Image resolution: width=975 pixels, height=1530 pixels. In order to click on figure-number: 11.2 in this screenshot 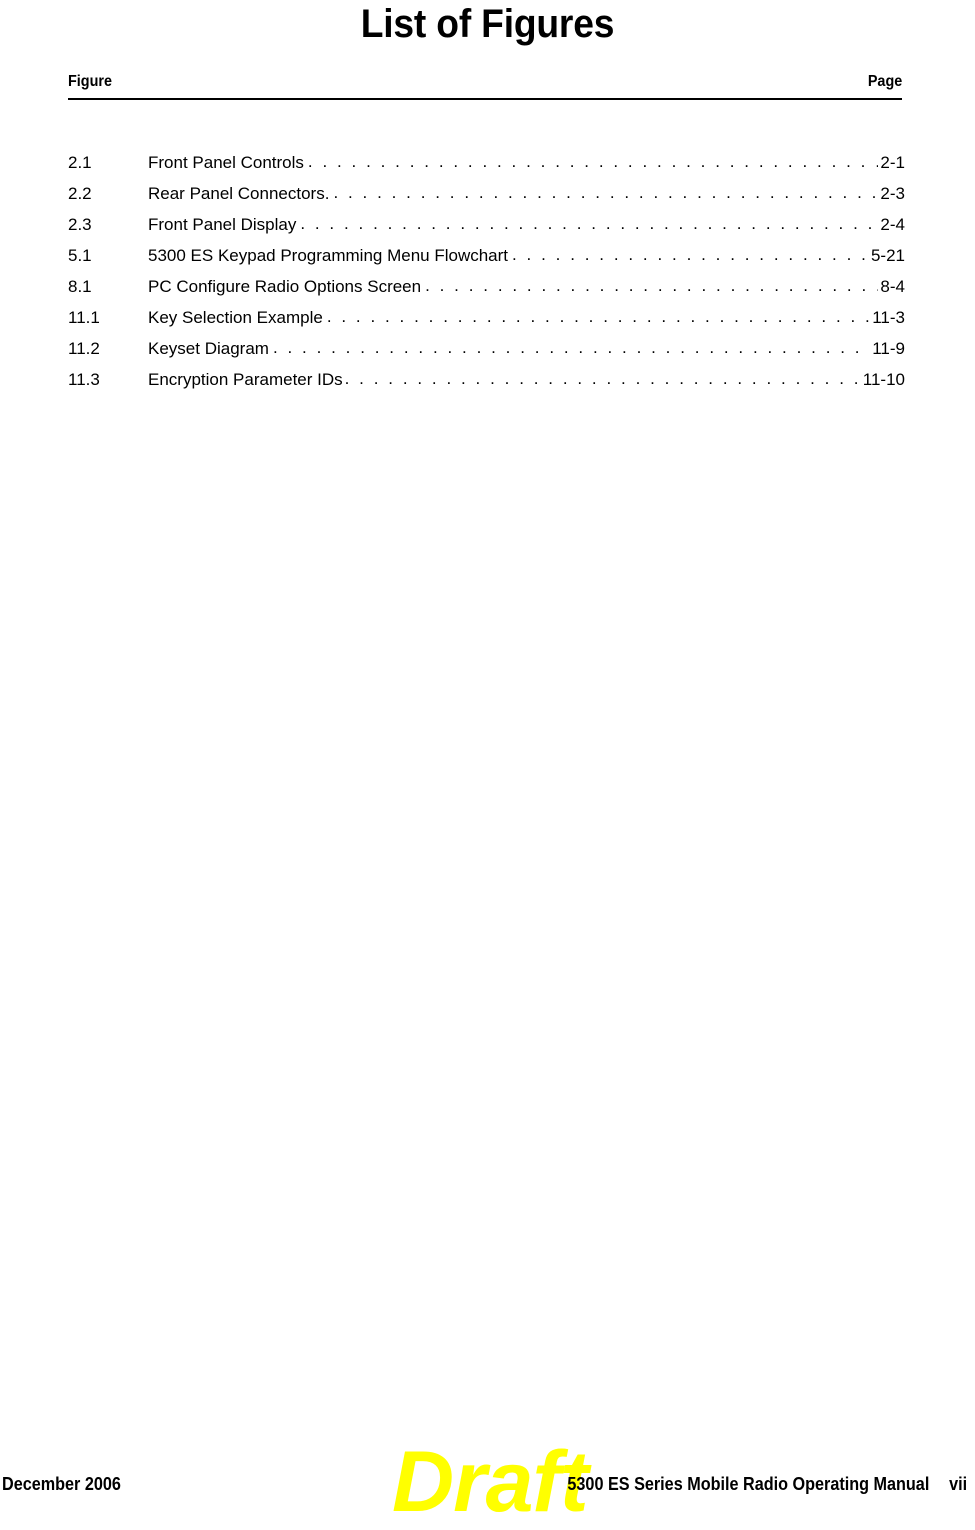, I will do `click(84, 348)`.